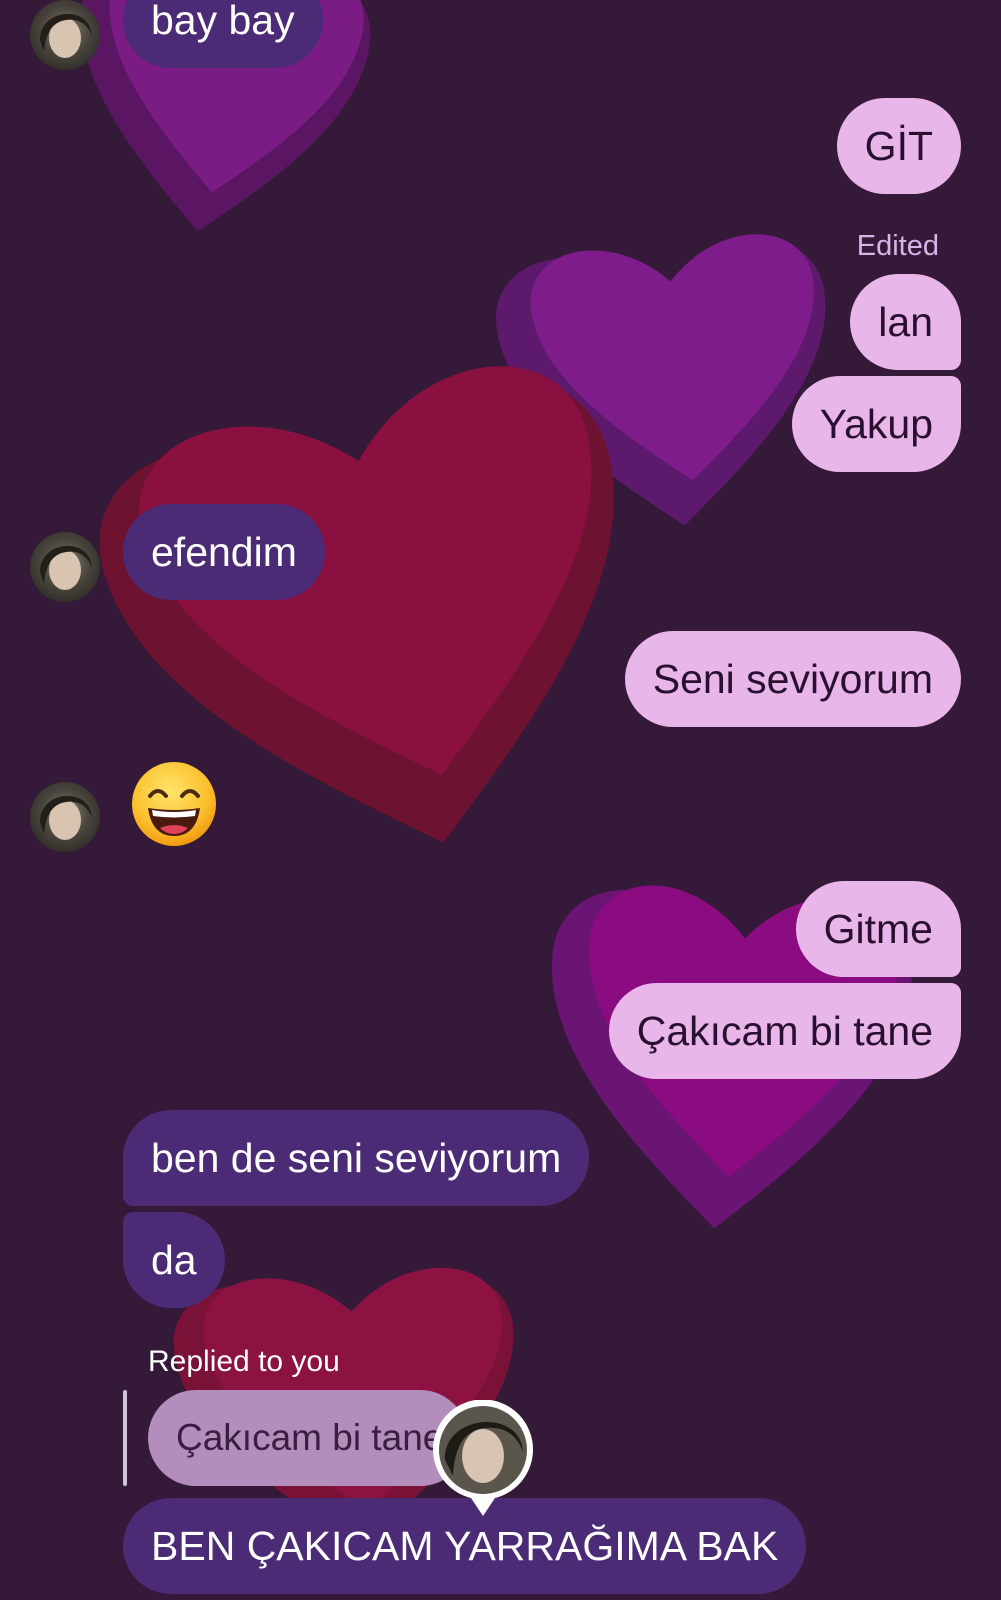  I want to click on replied-to-label: Replied to you, so click(244, 1361).